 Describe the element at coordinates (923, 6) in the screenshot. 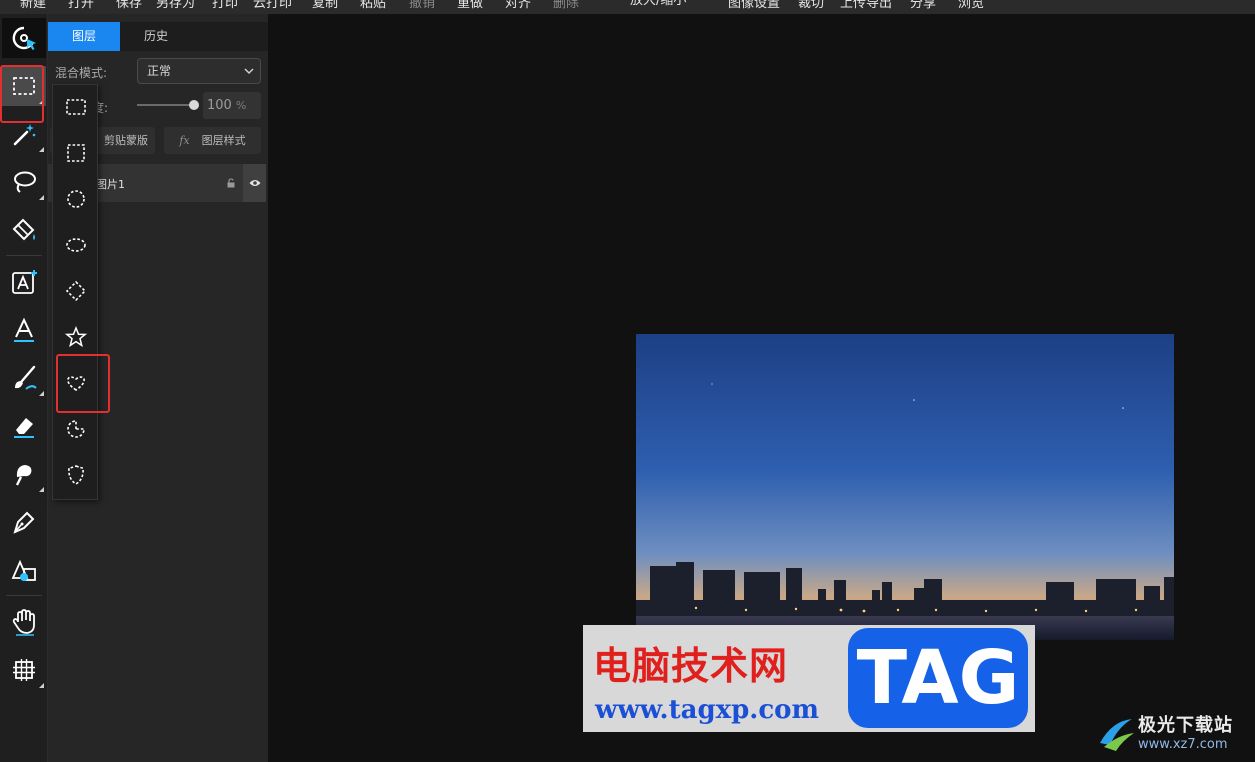

I see `menu-share: 分享` at that location.